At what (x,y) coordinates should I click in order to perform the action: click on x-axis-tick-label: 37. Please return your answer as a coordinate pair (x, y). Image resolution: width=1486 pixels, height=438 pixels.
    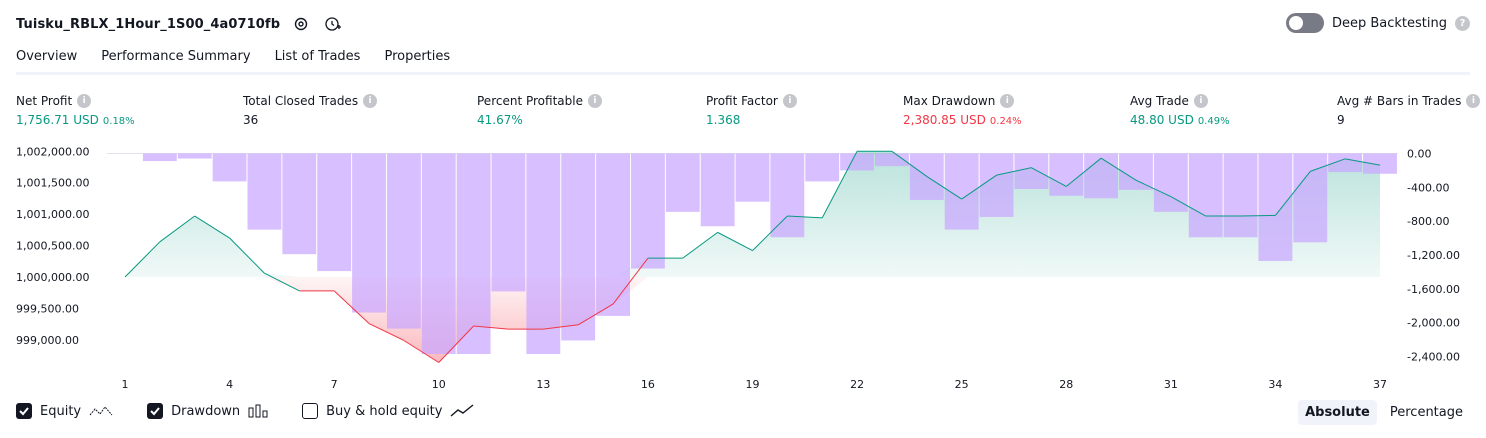
    Looking at the image, I should click on (1380, 384).